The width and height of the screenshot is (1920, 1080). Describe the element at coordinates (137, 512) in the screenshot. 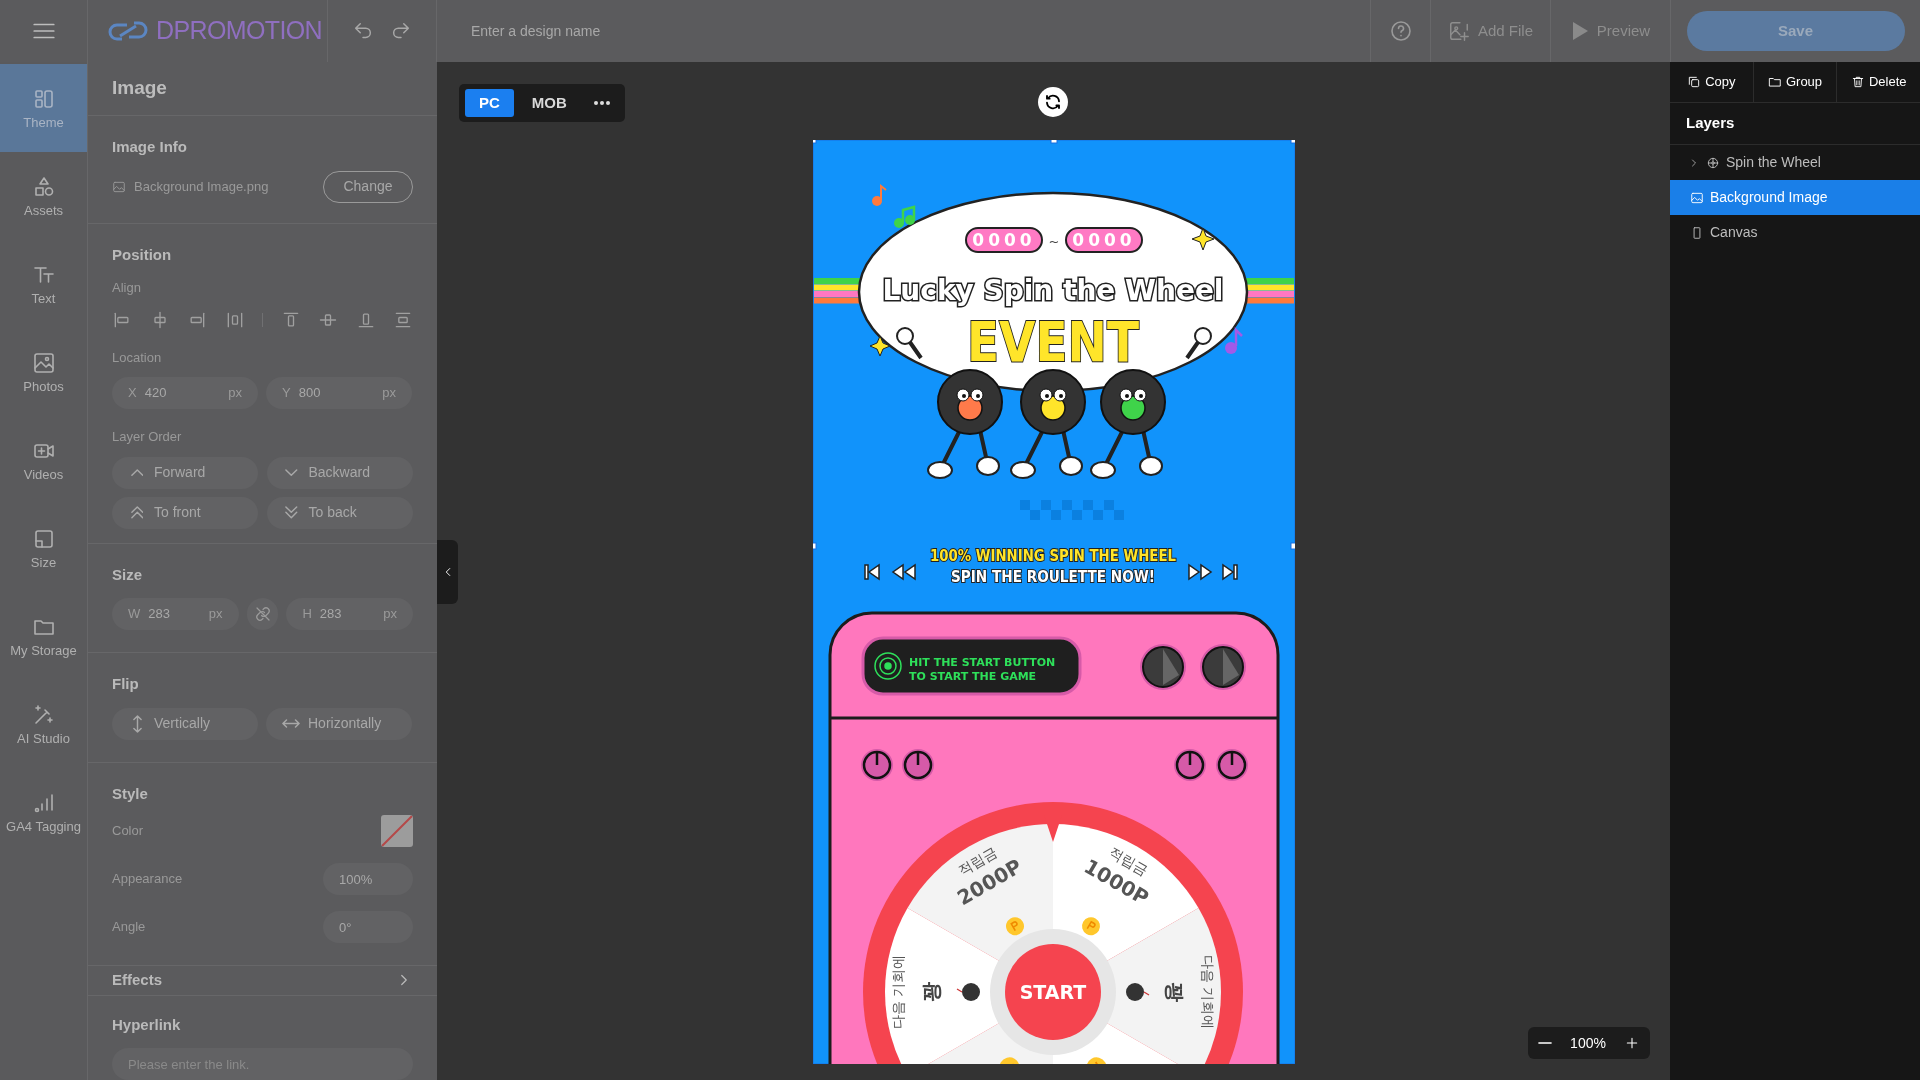

I see `double-chevron-up-icon` at that location.